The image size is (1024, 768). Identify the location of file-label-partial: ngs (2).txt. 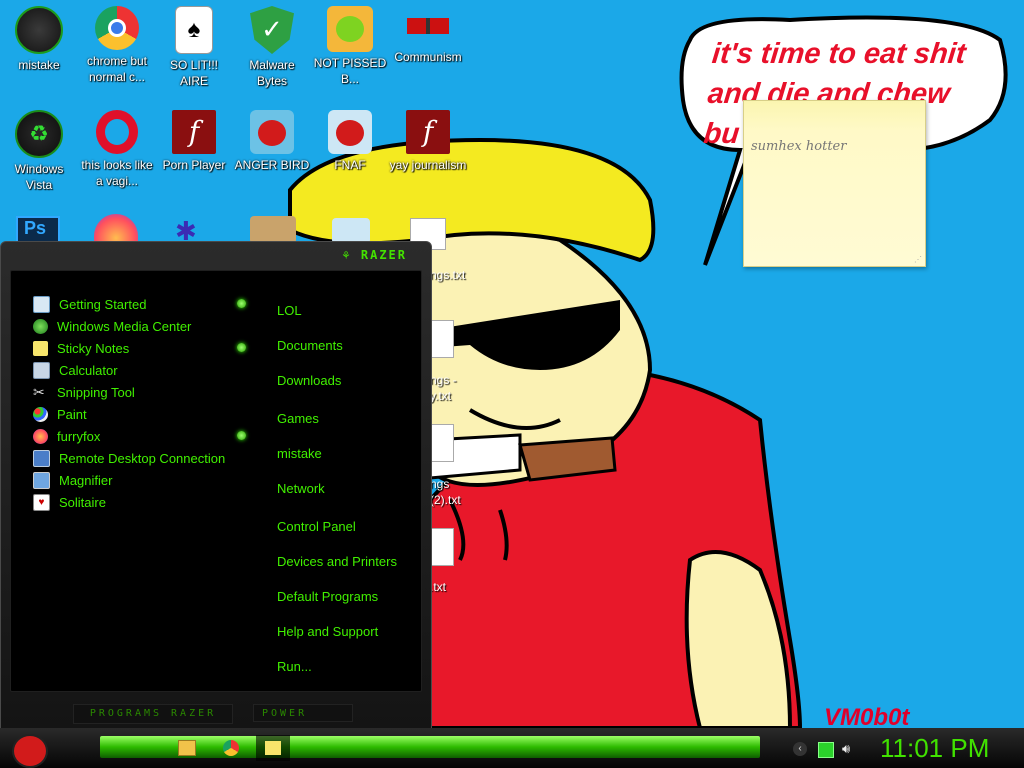
(445, 492).